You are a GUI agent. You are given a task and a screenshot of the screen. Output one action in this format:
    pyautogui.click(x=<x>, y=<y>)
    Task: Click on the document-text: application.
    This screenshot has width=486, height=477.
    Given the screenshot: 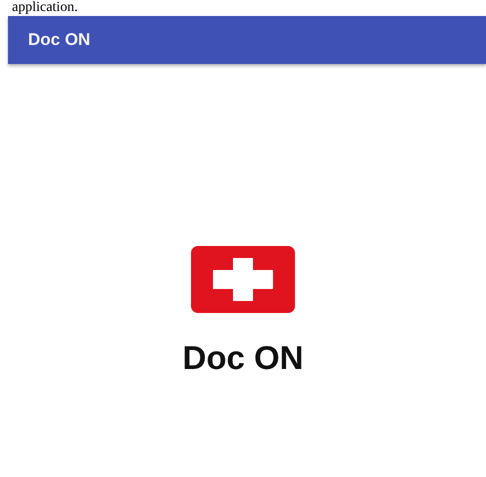 What is the action you would take?
    pyautogui.click(x=45, y=8)
    